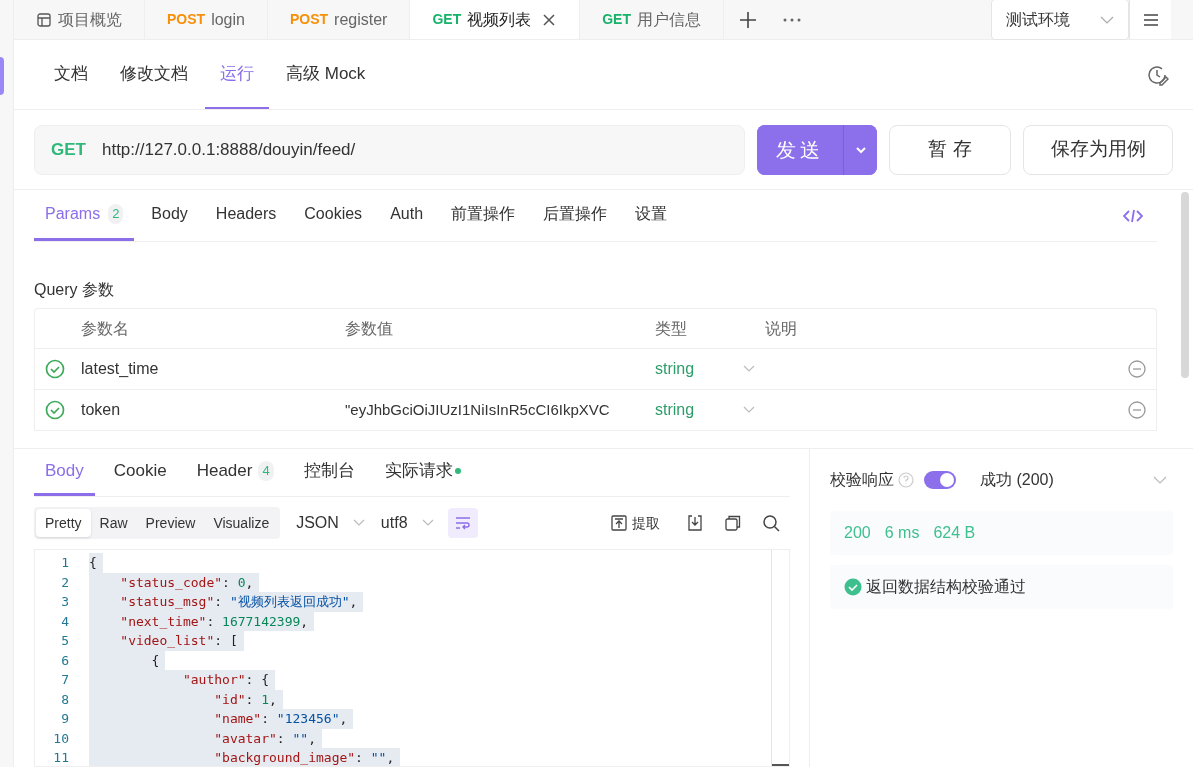 The image size is (1193, 767). Describe the element at coordinates (499, 19) in the screenshot. I see `tab-label: 视频列表` at that location.